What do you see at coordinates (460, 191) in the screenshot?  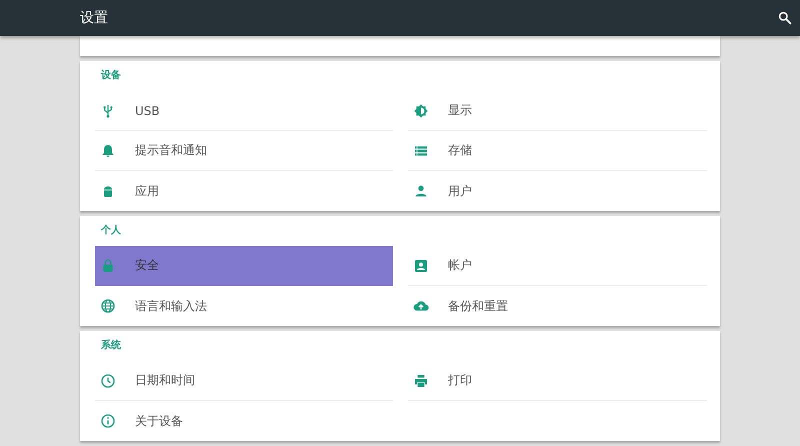 I see `item-label: 用户` at bounding box center [460, 191].